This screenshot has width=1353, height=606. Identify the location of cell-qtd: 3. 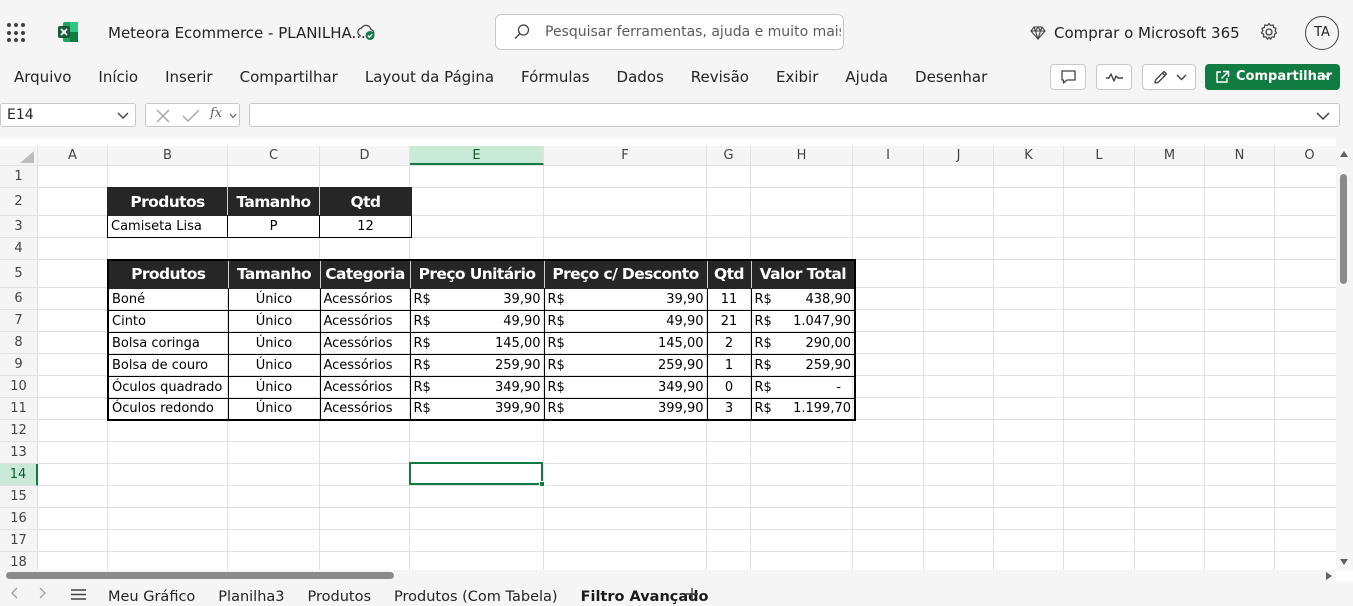
(729, 409).